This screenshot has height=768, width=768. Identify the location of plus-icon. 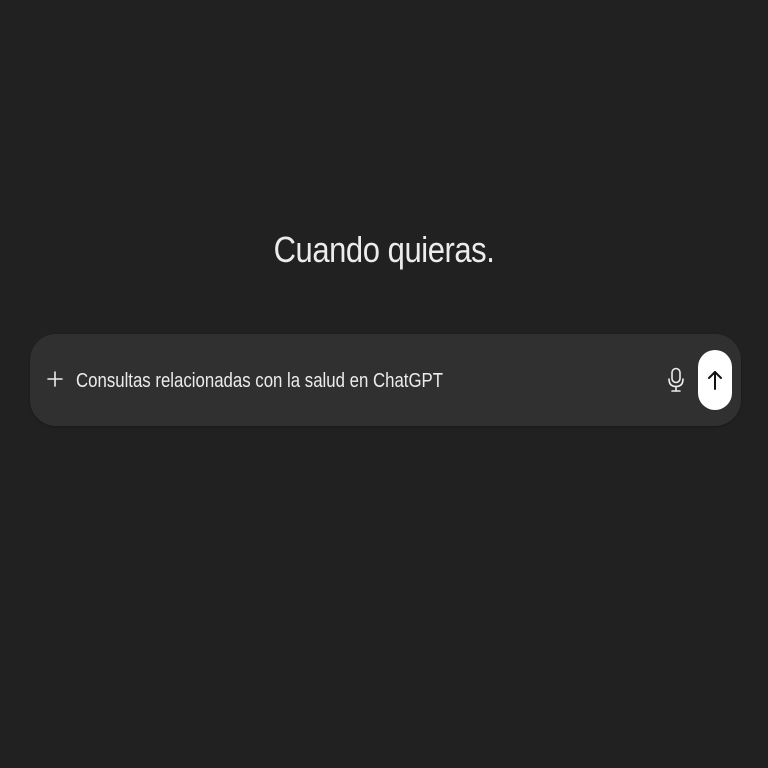
(55, 379).